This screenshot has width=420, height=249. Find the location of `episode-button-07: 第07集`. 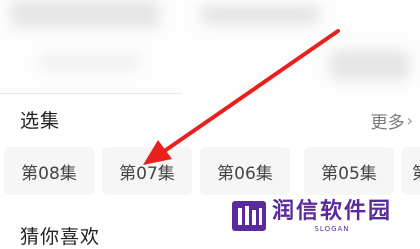

episode-button-07: 第07集 is located at coordinates (147, 171).